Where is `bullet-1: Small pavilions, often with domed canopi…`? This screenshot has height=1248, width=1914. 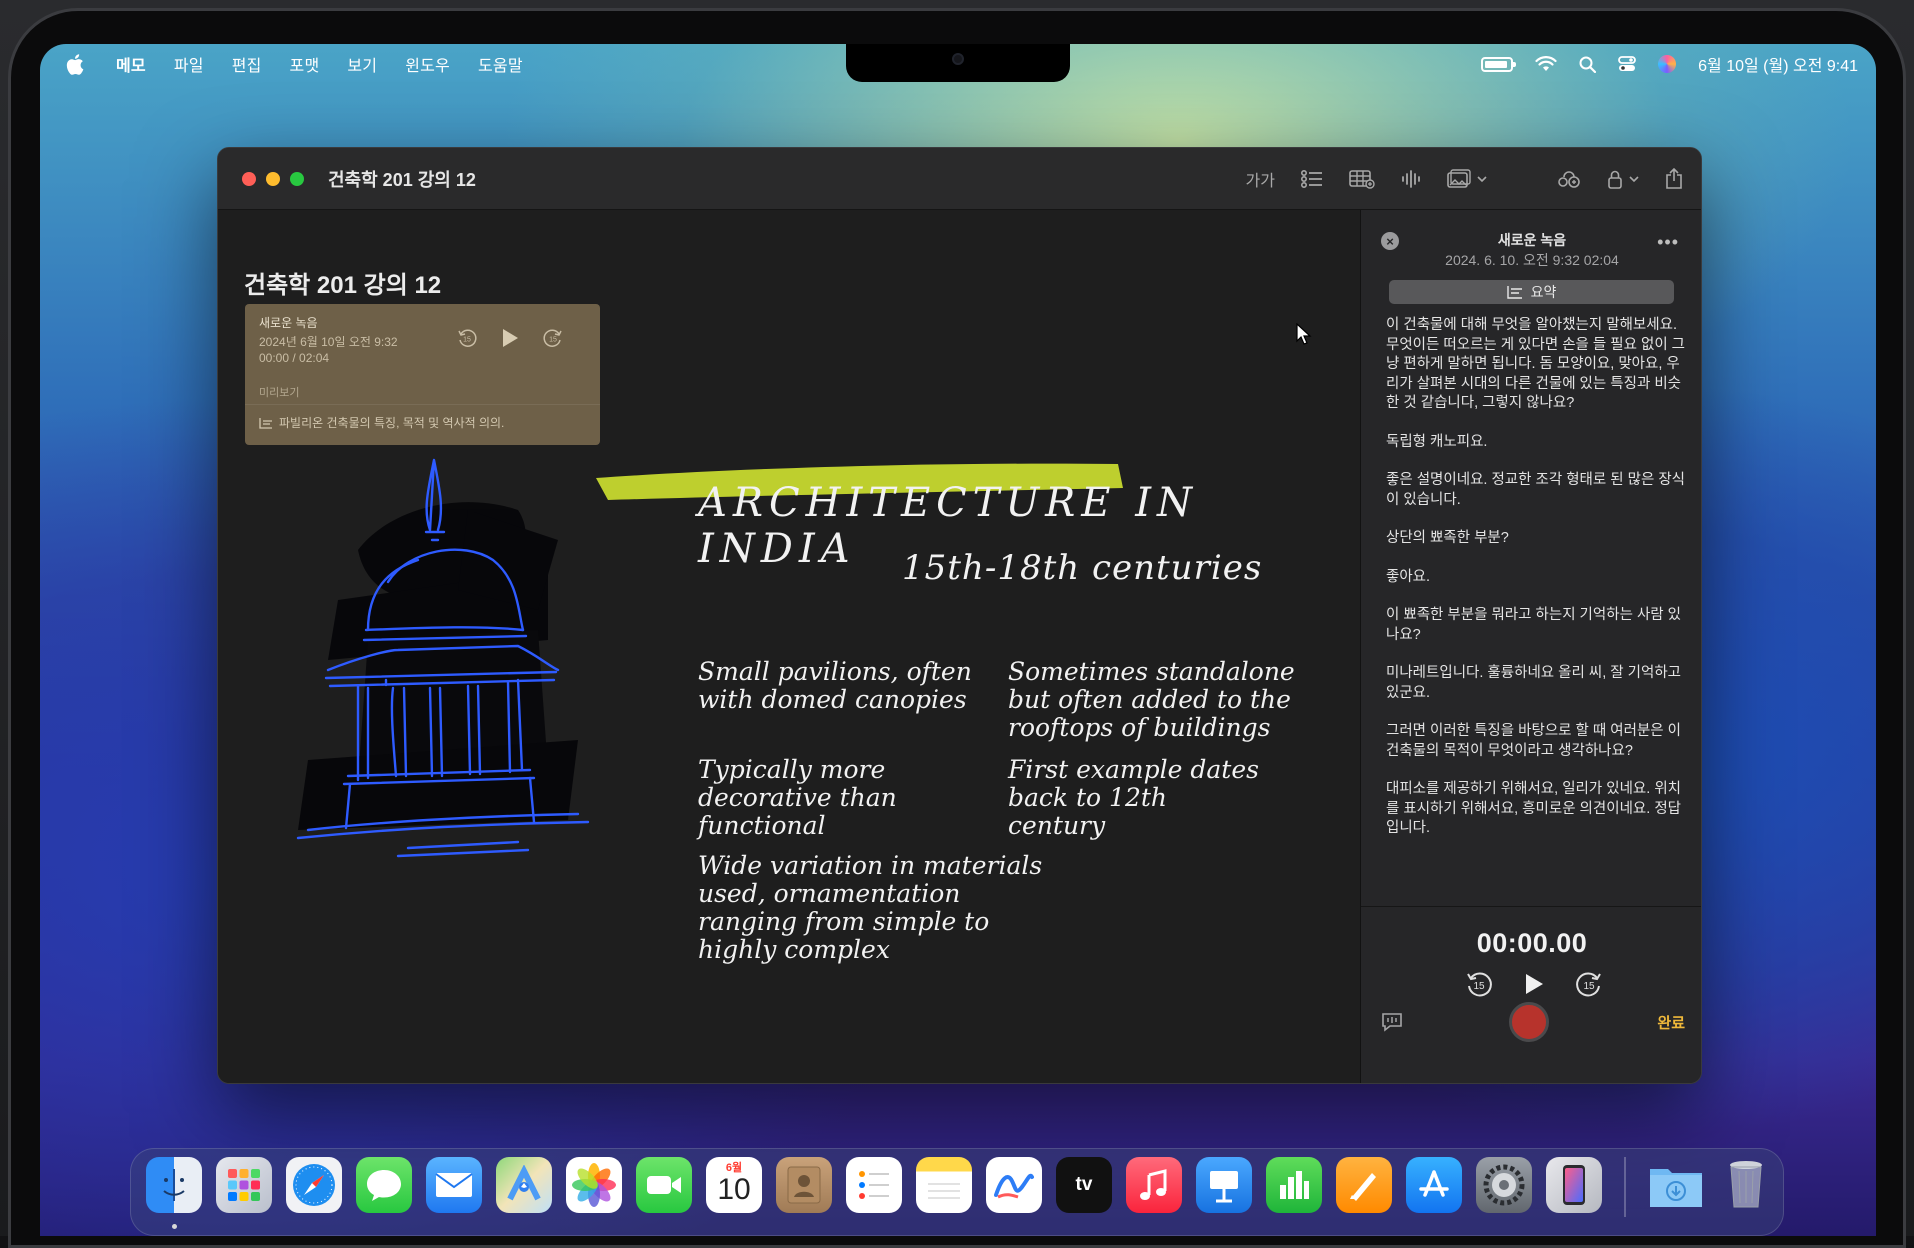
bullet-1: Small pavilions, often with domed canopi… is located at coordinates (835, 685).